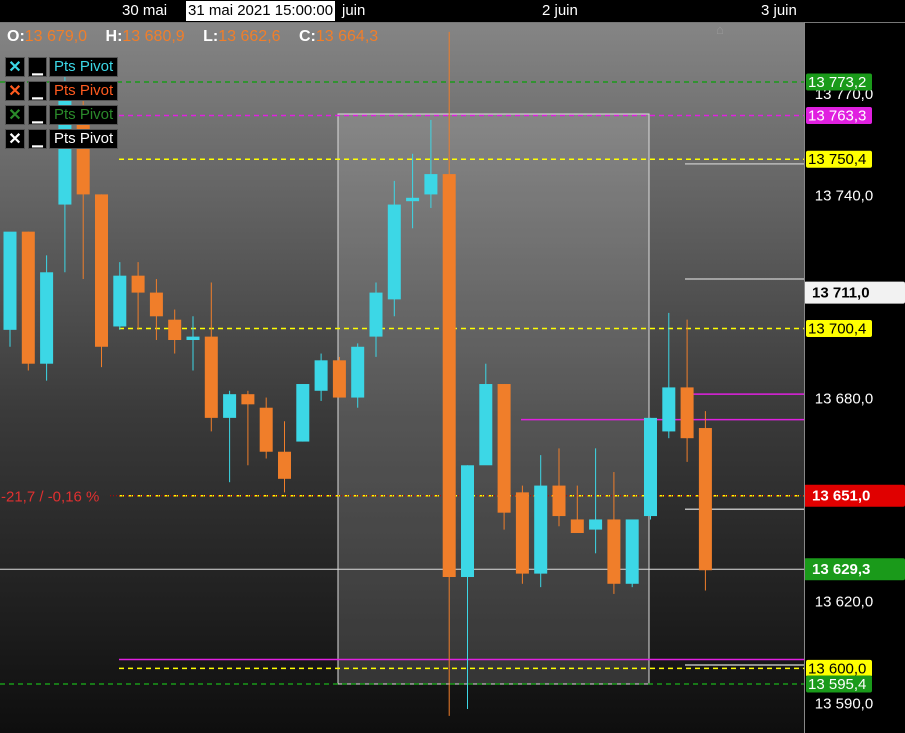 This screenshot has width=905, height=733. Describe the element at coordinates (354, 10) in the screenshot. I see `date-label-hidden: juin` at that location.